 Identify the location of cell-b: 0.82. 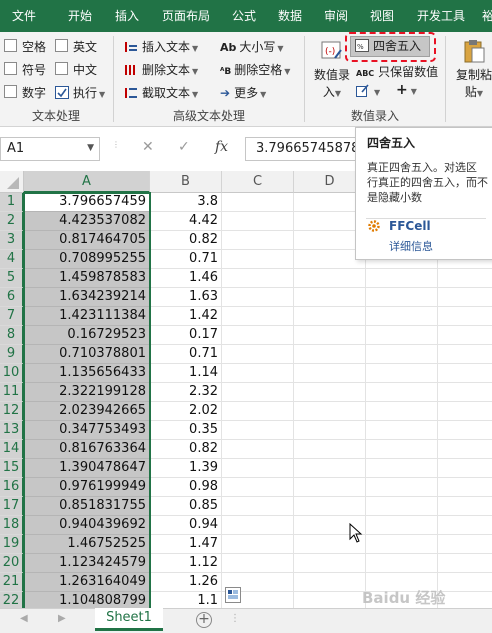
(186, 449).